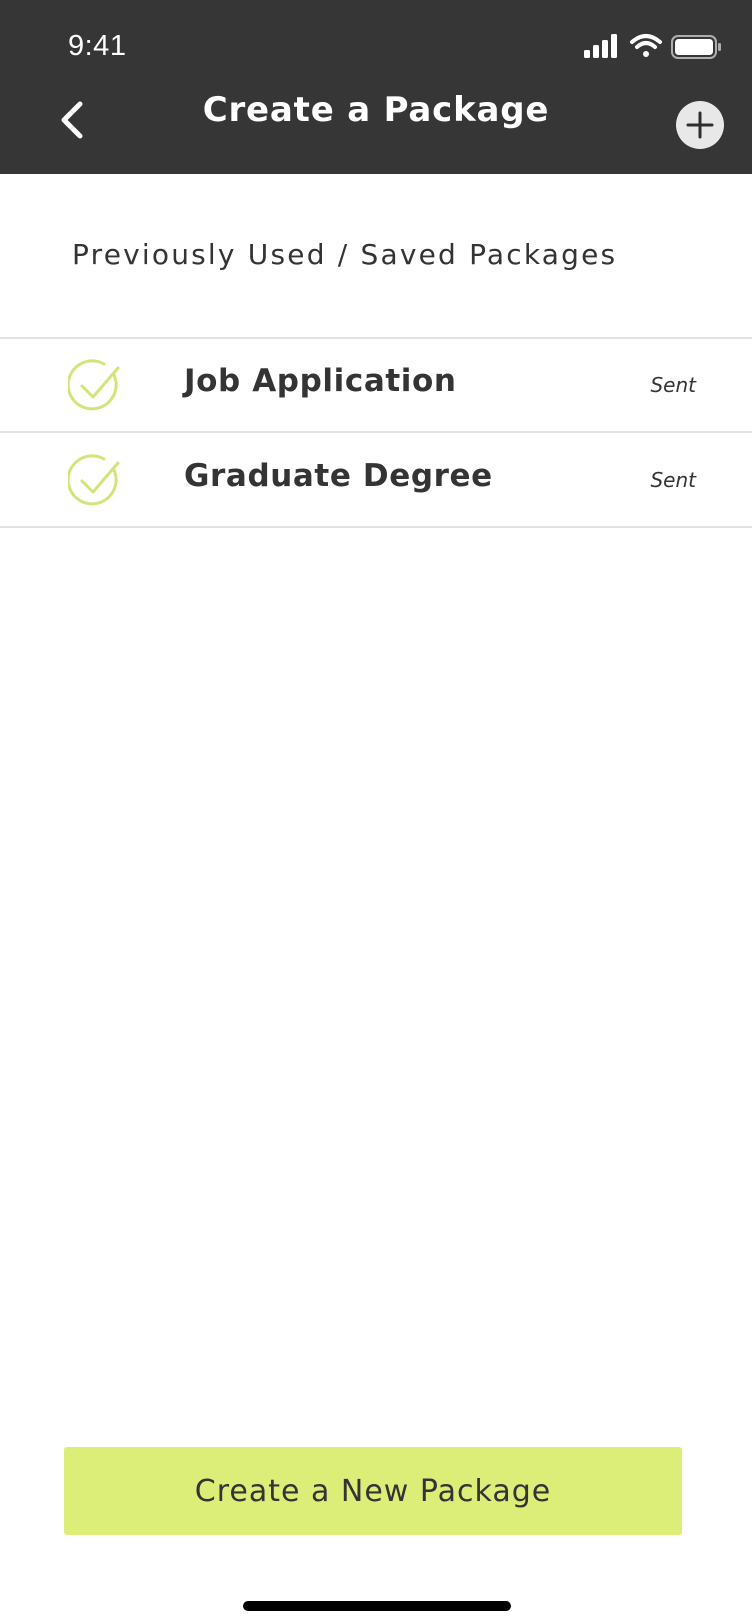 The width and height of the screenshot is (752, 1624). I want to click on plus-icon, so click(700, 125).